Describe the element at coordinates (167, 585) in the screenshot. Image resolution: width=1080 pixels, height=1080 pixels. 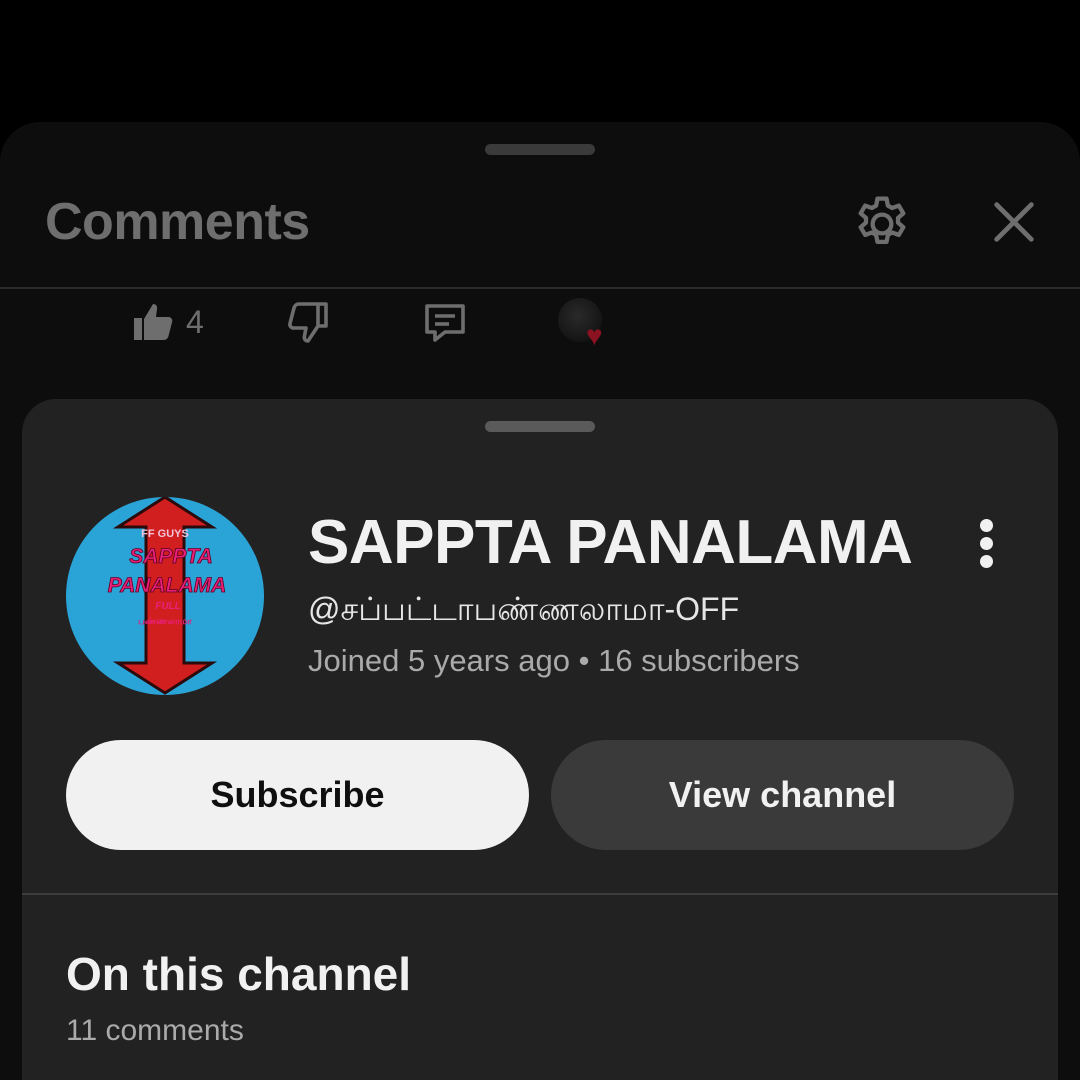
I see `logo-line2: PANALAMA` at that location.